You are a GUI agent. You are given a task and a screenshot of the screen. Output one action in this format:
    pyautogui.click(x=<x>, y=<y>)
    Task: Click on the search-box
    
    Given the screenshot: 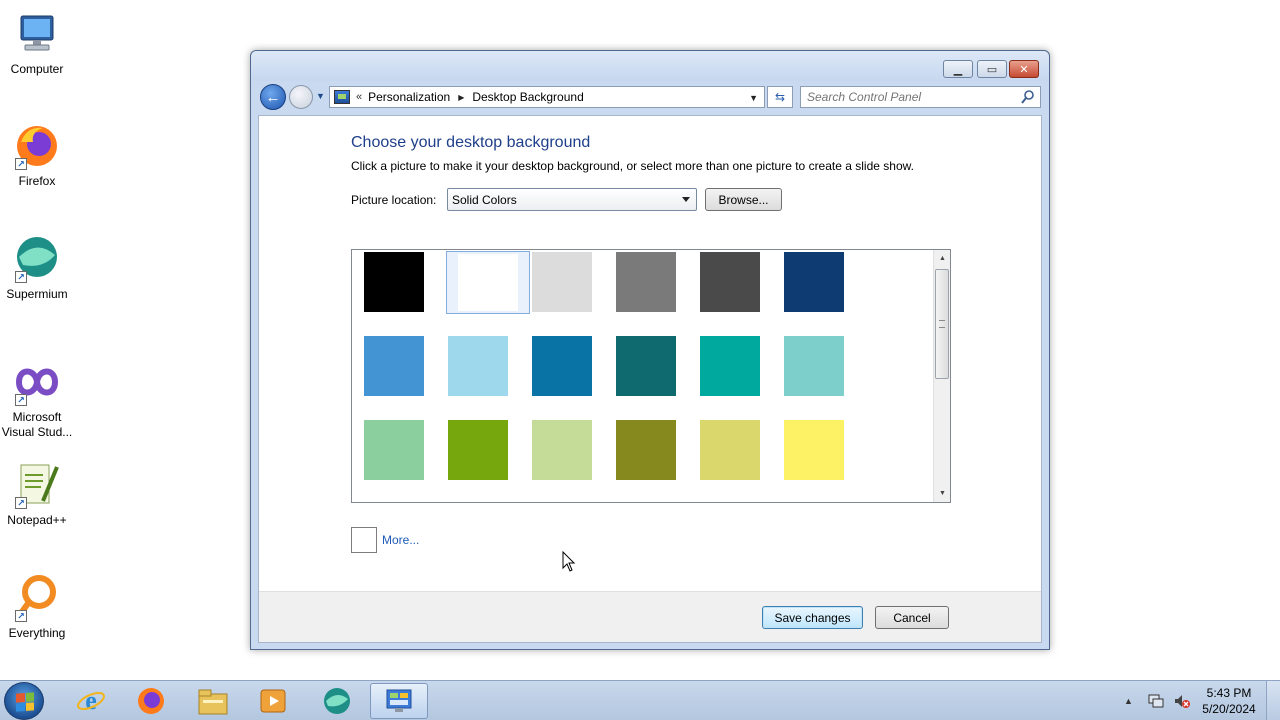 What is the action you would take?
    pyautogui.click(x=920, y=97)
    